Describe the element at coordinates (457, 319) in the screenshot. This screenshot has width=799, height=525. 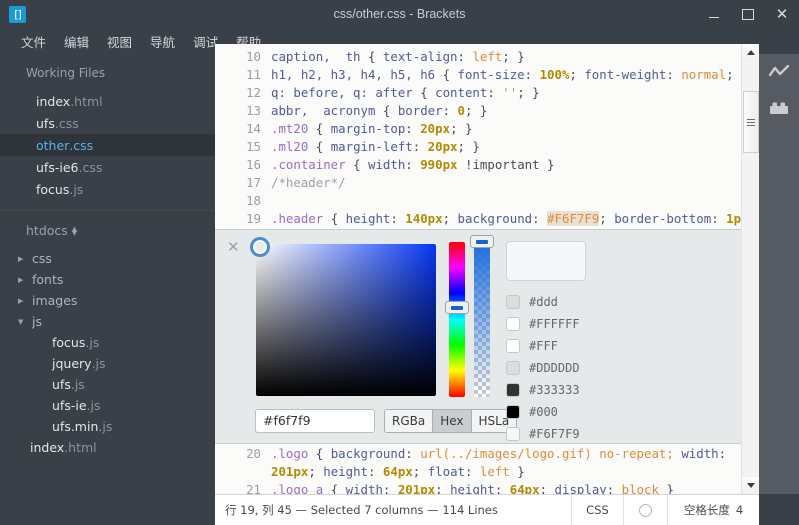
I see `hue-slider` at that location.